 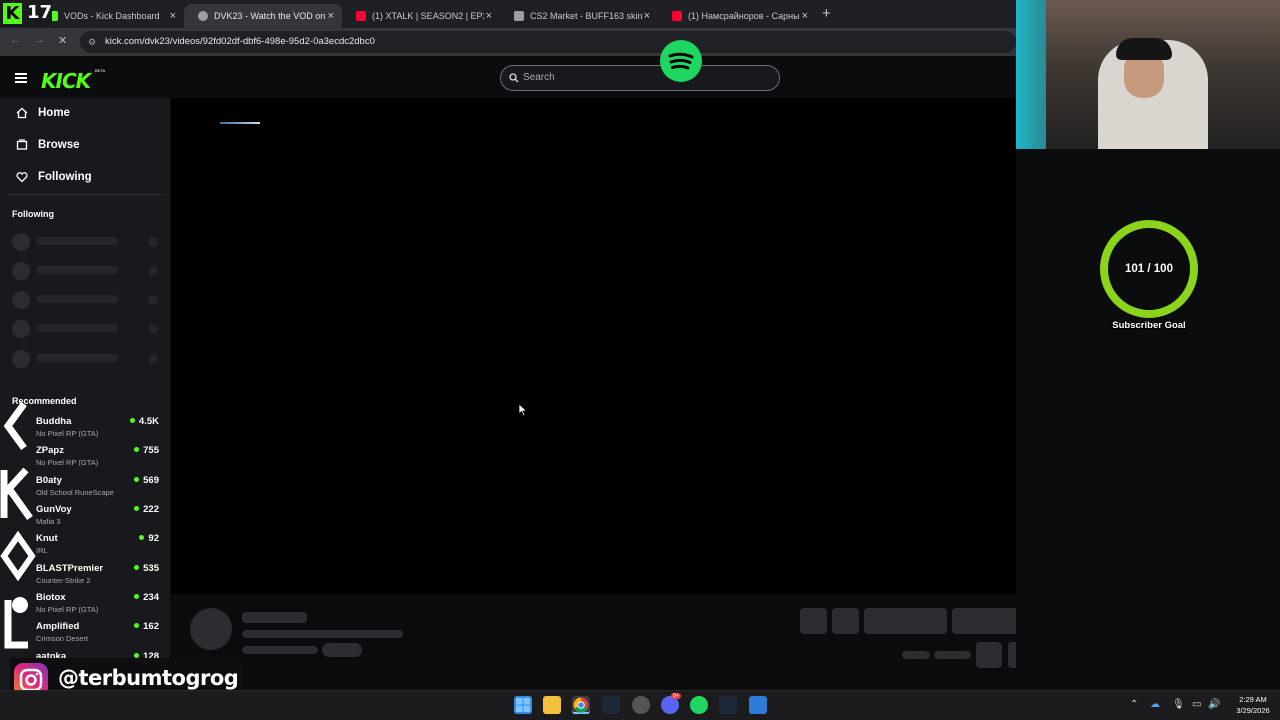 I want to click on onedrive-icon: ☁, so click(x=1155, y=704).